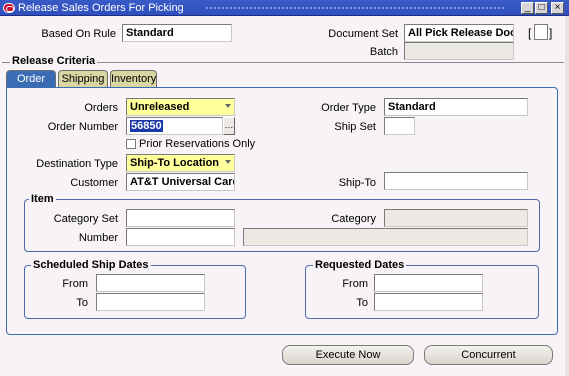  Describe the element at coordinates (101, 8) in the screenshot. I see `window-title: Release Sales Orders For Picking` at that location.